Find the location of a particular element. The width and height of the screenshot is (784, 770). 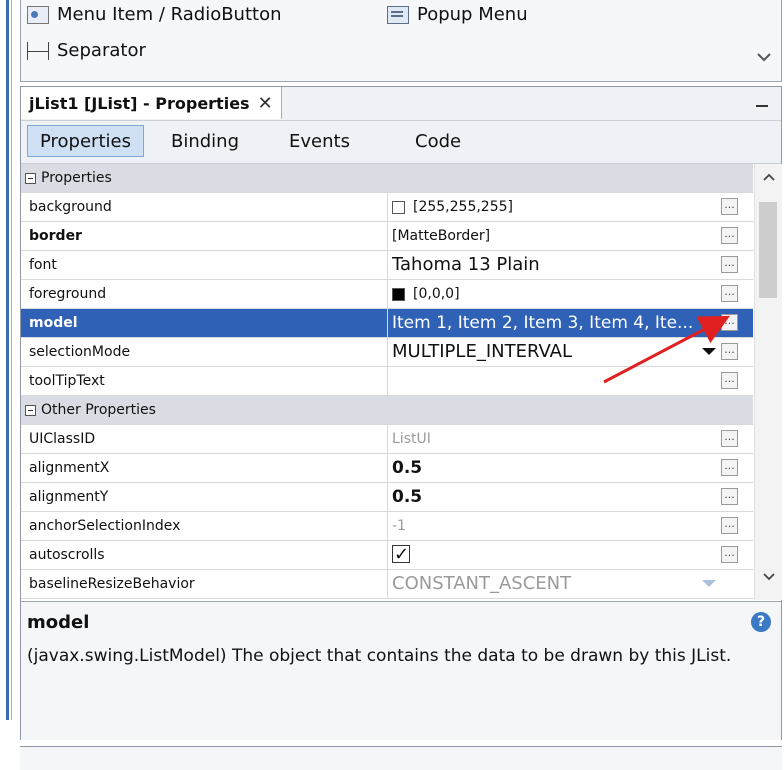

left-gutter is located at coordinates (7, 384).